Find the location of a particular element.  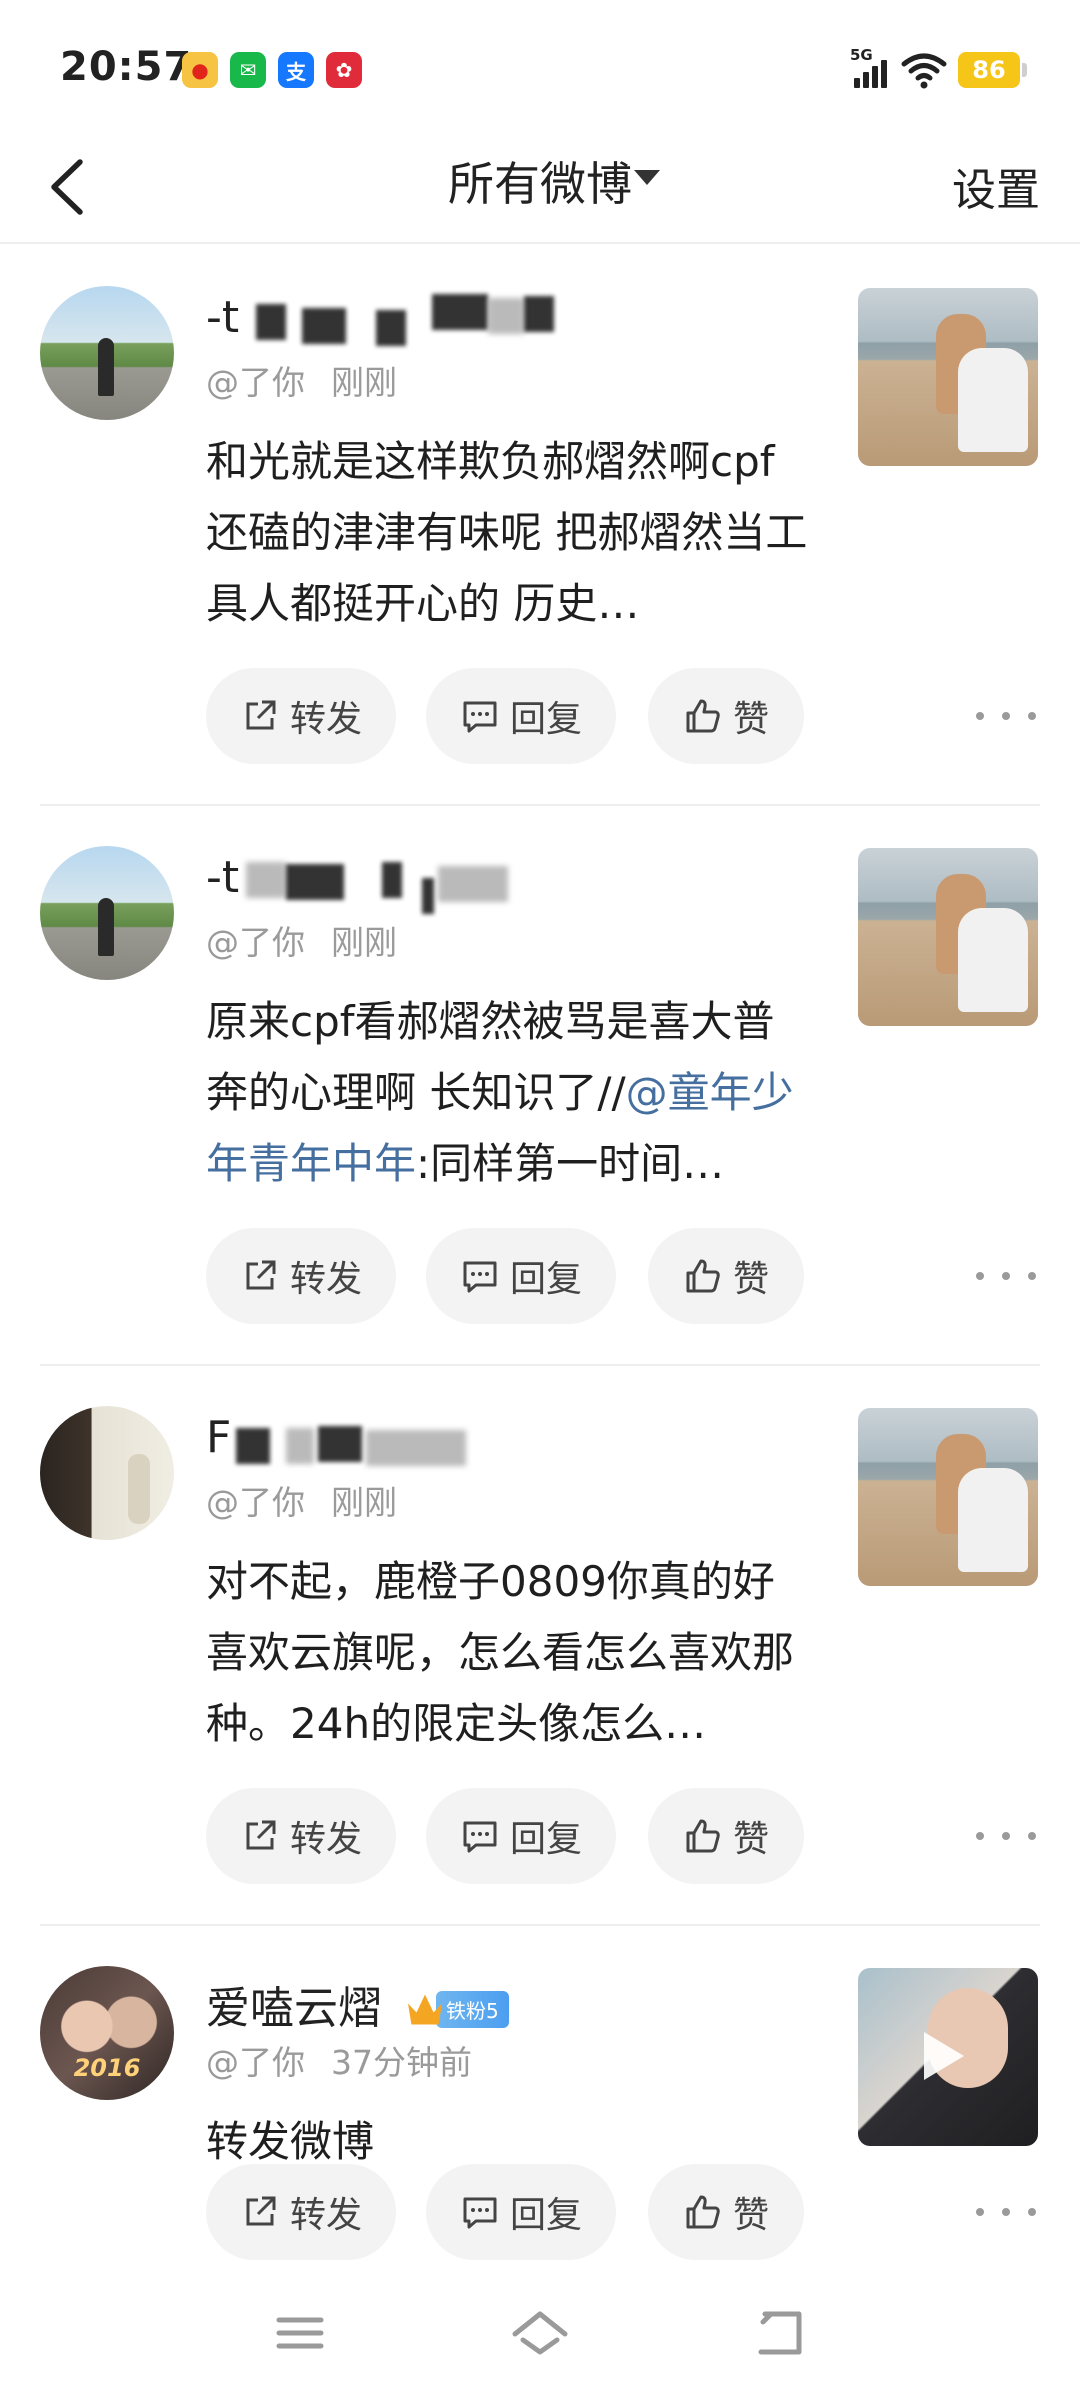

battery-indicator: 86 is located at coordinates (992, 70).